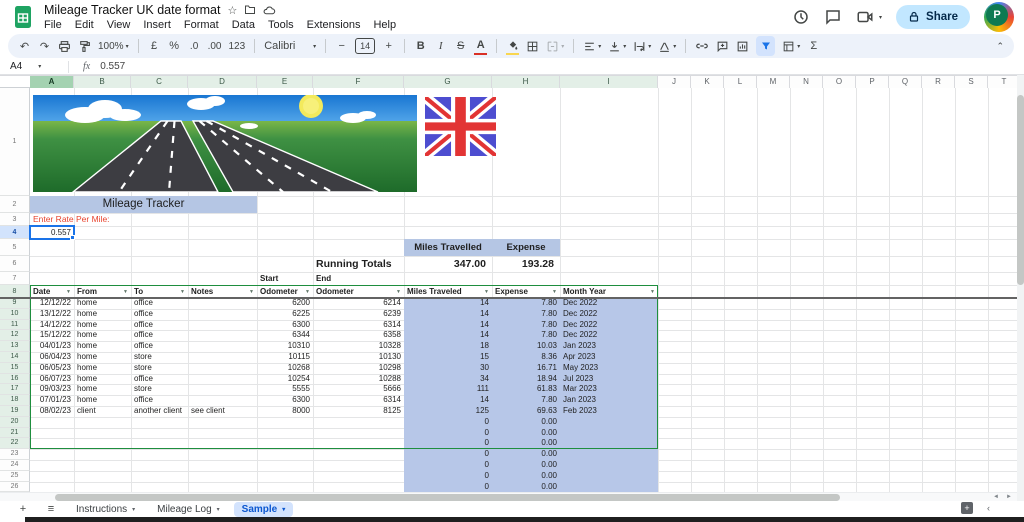  What do you see at coordinates (285, 368) in the screenshot?
I see `cell-E15: 10268` at bounding box center [285, 368].